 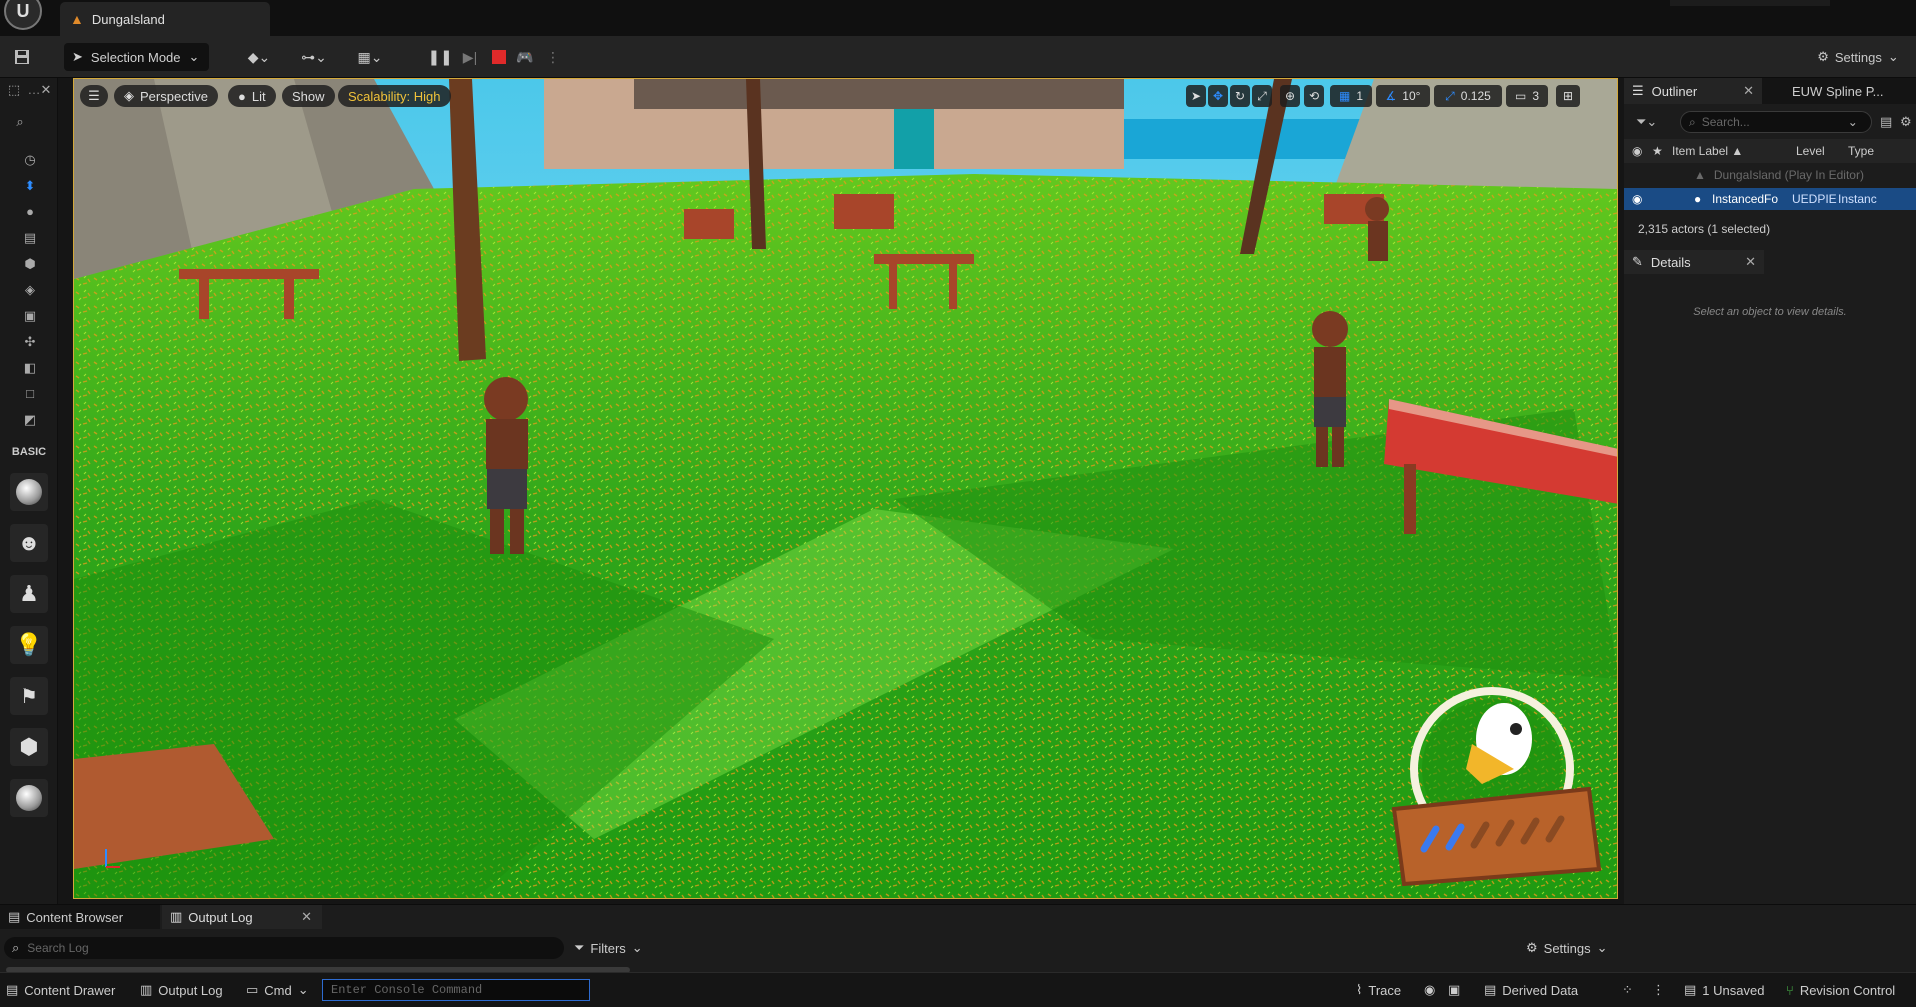 What do you see at coordinates (30, 316) in the screenshot?
I see `volumes-icon: ▣` at bounding box center [30, 316].